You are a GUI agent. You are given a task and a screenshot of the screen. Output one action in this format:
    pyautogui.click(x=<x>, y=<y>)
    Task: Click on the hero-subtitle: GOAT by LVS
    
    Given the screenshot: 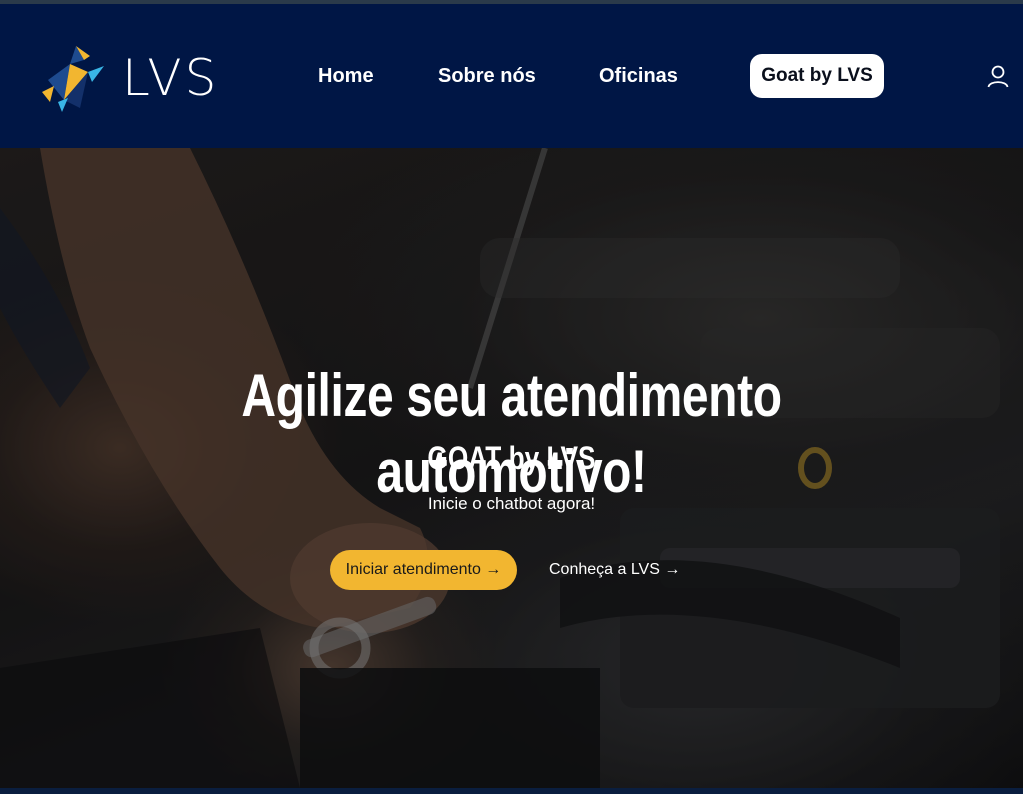 What is the action you would take?
    pyautogui.click(x=511, y=458)
    